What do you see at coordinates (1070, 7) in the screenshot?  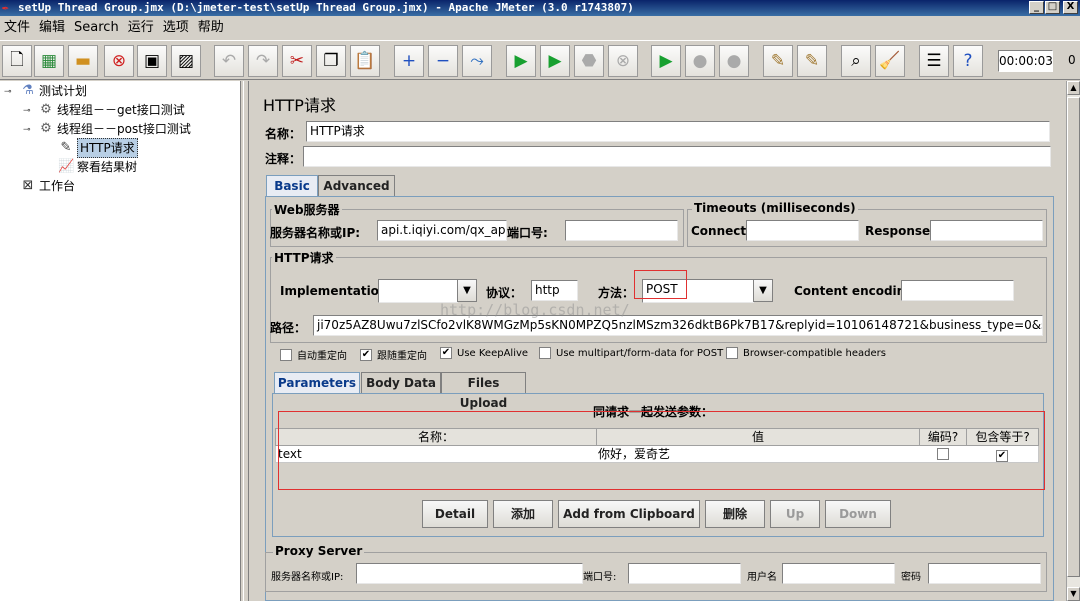 I see `close-window-button: X` at bounding box center [1070, 7].